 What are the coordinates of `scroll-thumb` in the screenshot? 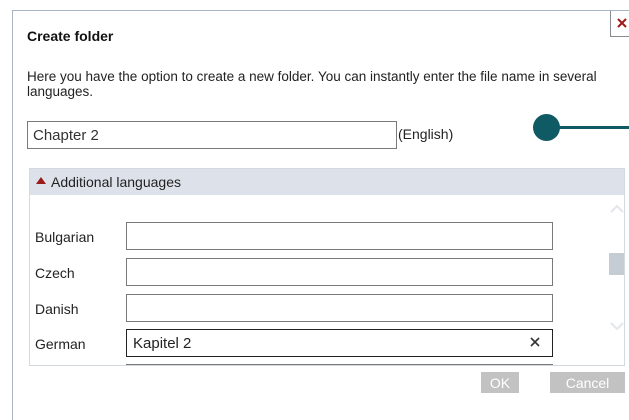 It's located at (616, 264).